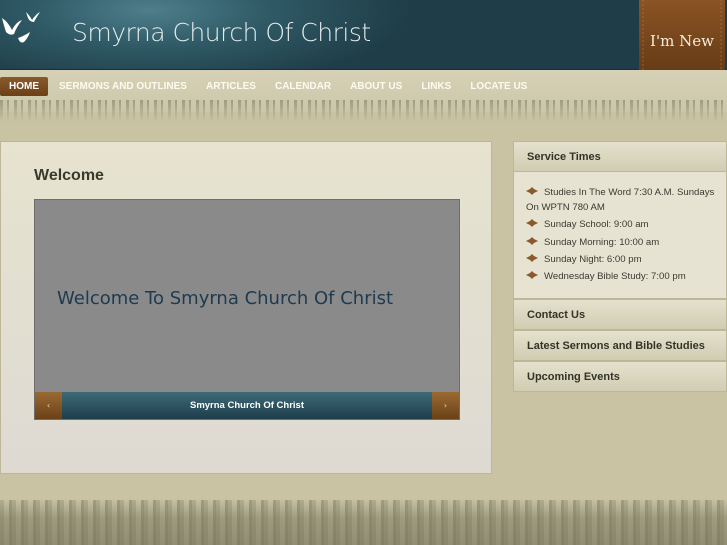 The width and height of the screenshot is (727, 545). Describe the element at coordinates (596, 225) in the screenshot. I see `service-item-text: Sunday School: 9:00 am` at that location.